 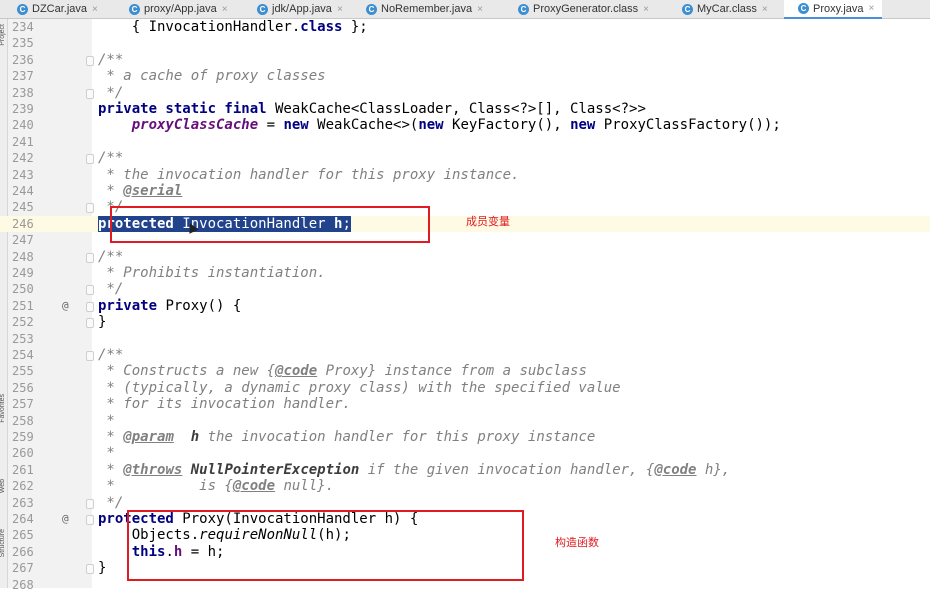 I want to click on code-line: 241, so click(x=465, y=142).